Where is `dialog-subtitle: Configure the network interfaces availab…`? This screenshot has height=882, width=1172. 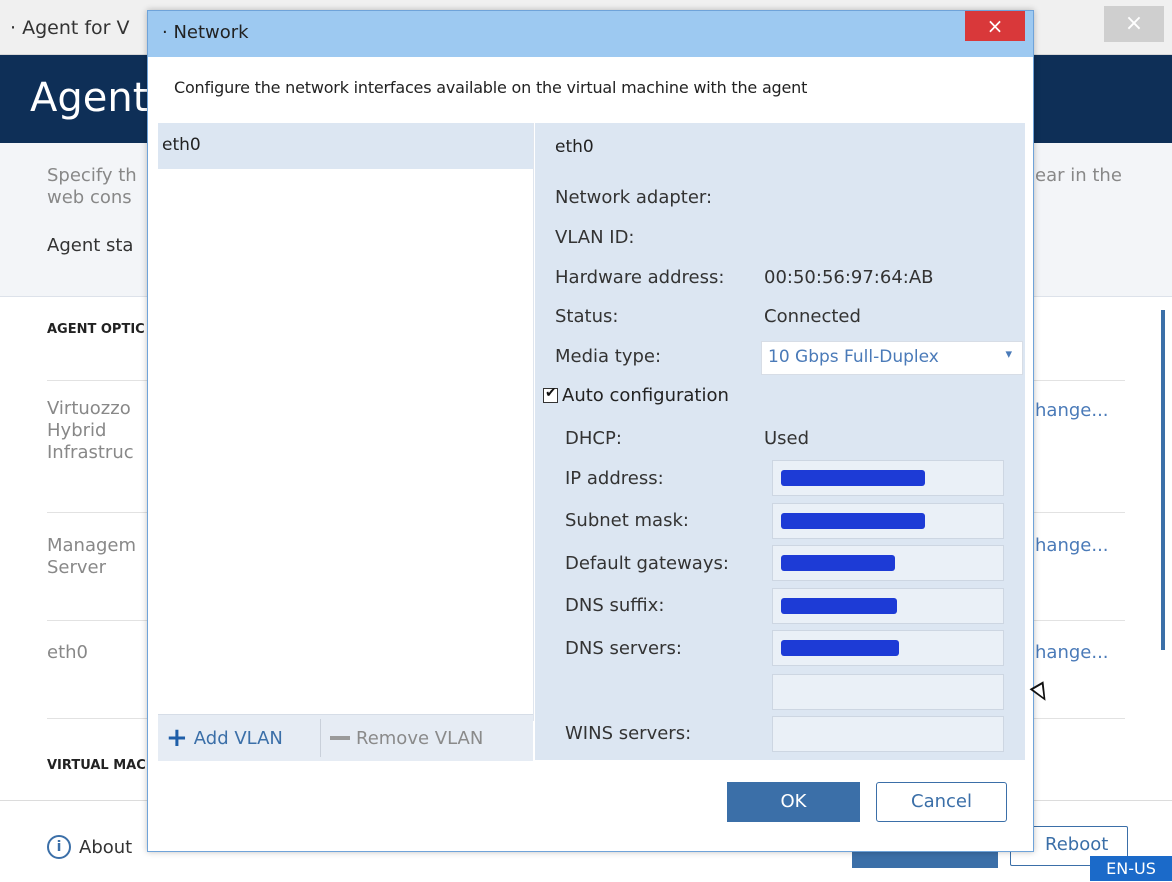 dialog-subtitle: Configure the network interfaces availab… is located at coordinates (491, 87).